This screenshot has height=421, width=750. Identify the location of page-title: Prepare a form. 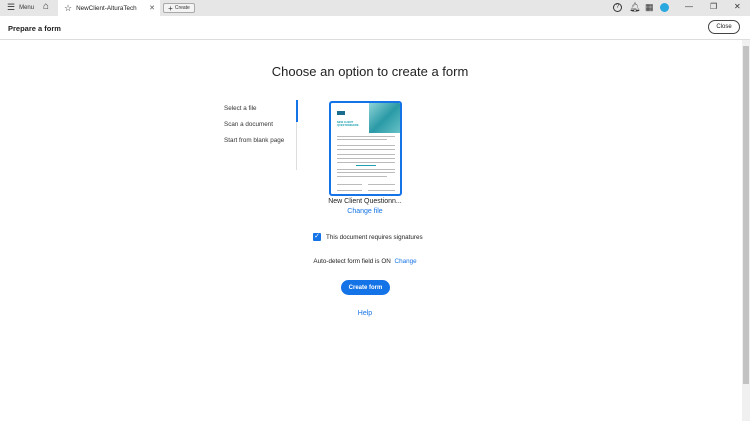
(34, 28).